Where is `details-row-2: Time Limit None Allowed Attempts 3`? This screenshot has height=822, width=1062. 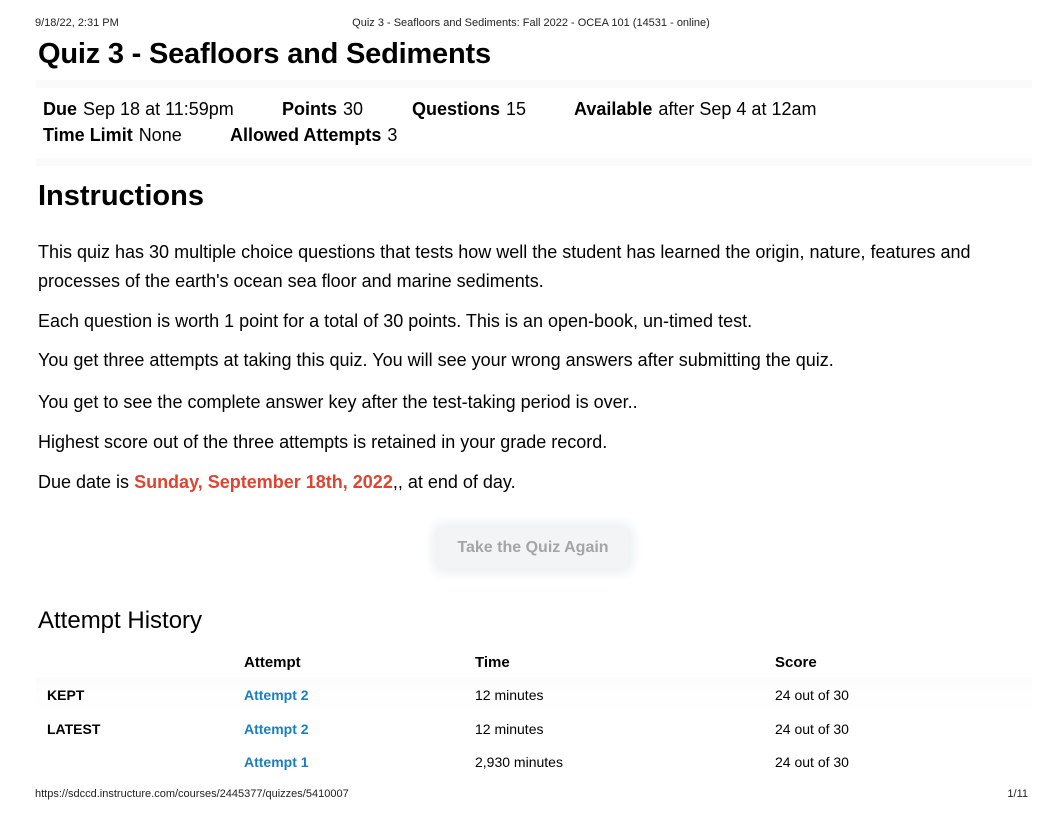
details-row-2: Time Limit None Allowed Attempts 3 is located at coordinates (220, 135).